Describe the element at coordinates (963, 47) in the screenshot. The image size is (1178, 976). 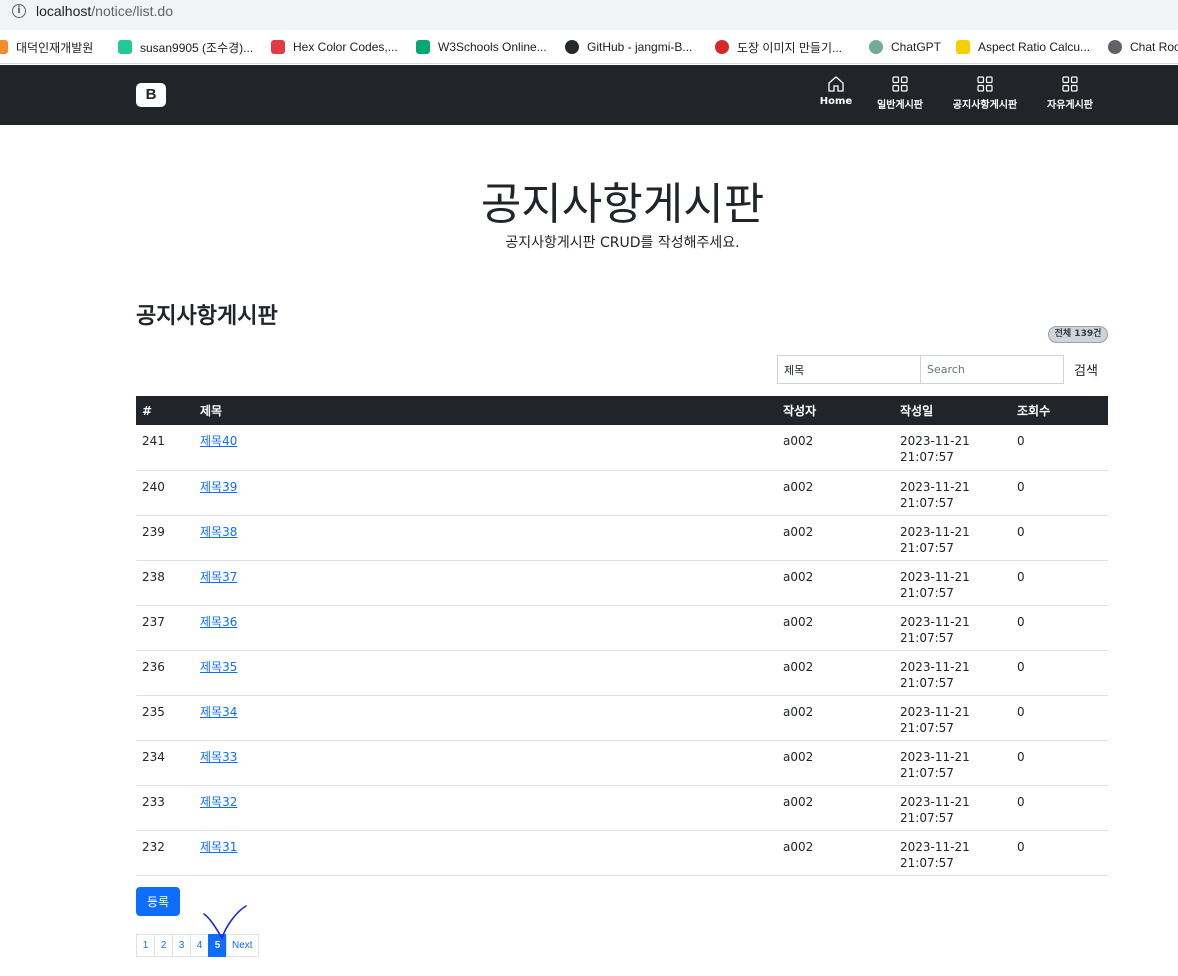
I see `aspect-ratio-icon` at that location.